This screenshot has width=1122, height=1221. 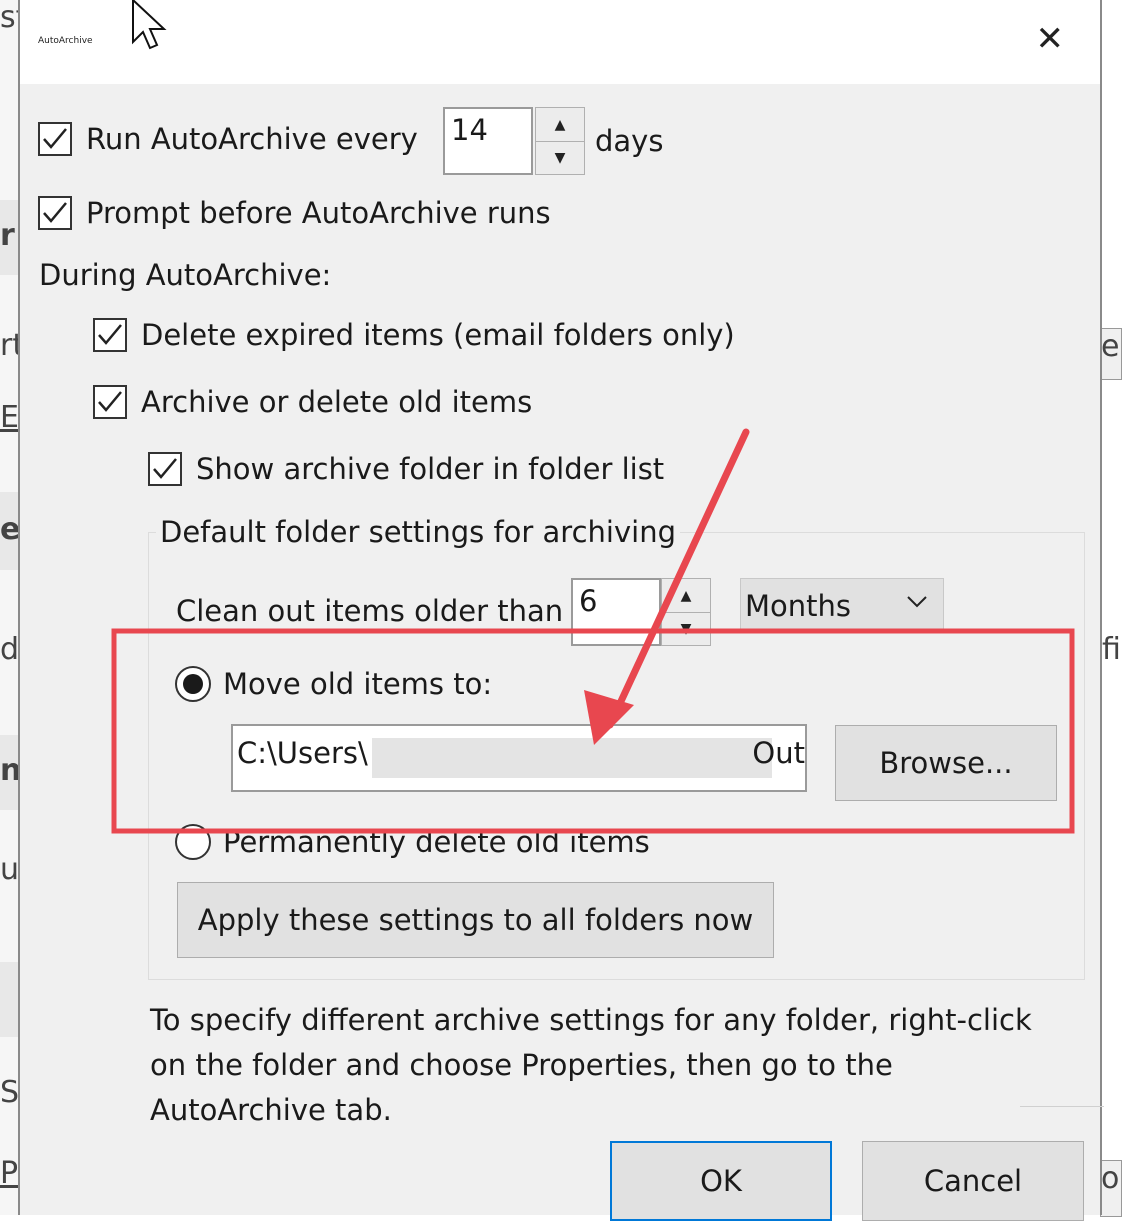 I want to click on background-text: e., so click(x=1111, y=354).